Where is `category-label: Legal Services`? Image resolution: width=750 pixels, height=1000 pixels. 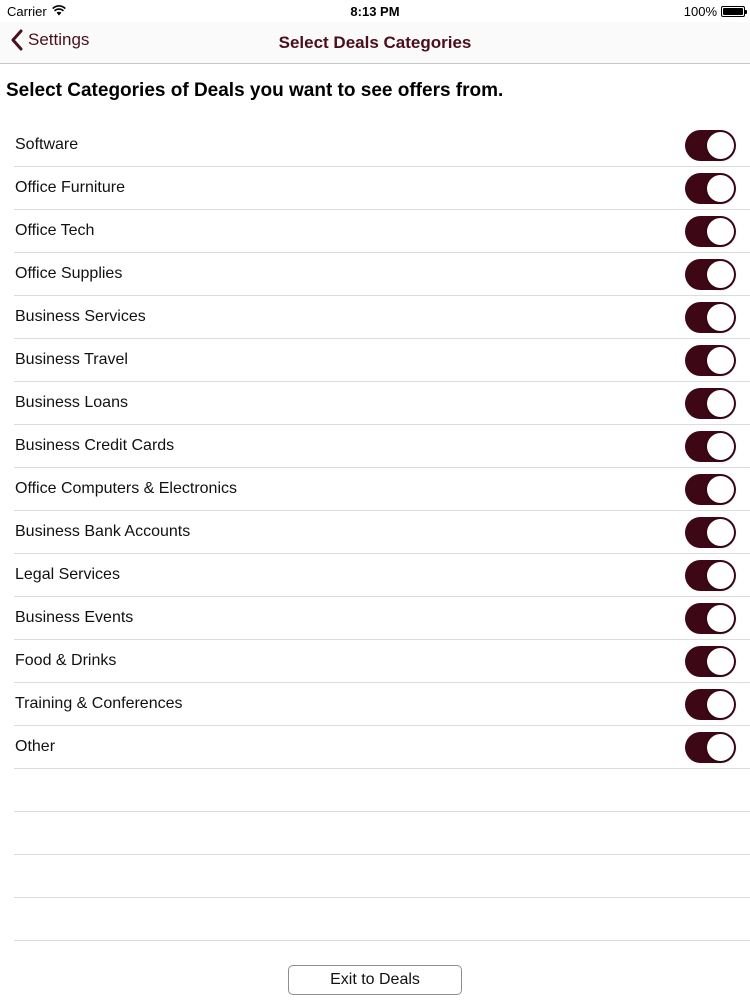
category-label: Legal Services is located at coordinates (67, 574).